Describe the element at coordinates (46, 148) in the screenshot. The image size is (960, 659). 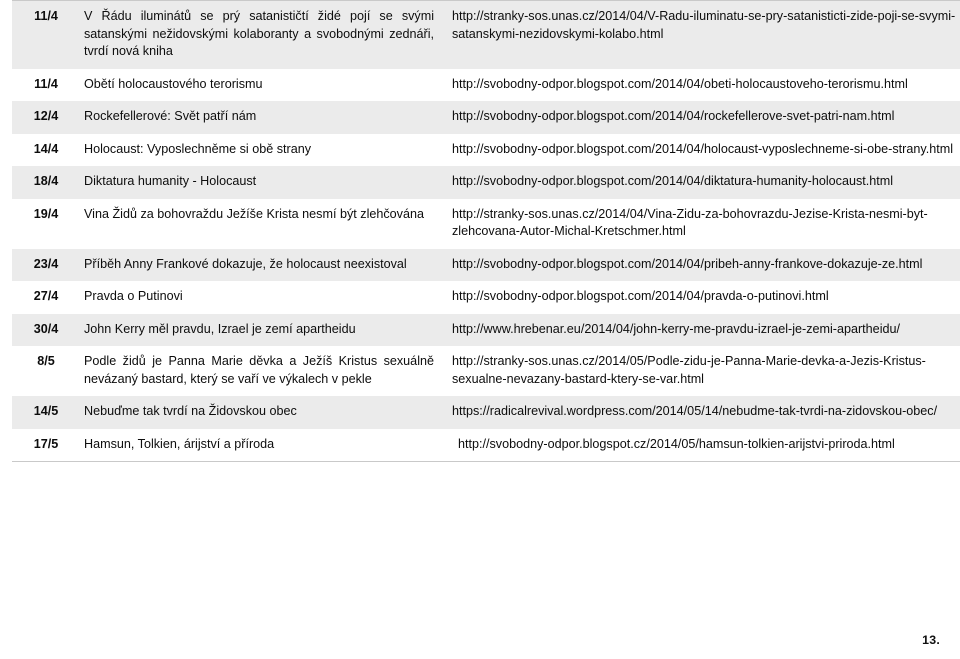
I see `row-date: 14/4` at that location.